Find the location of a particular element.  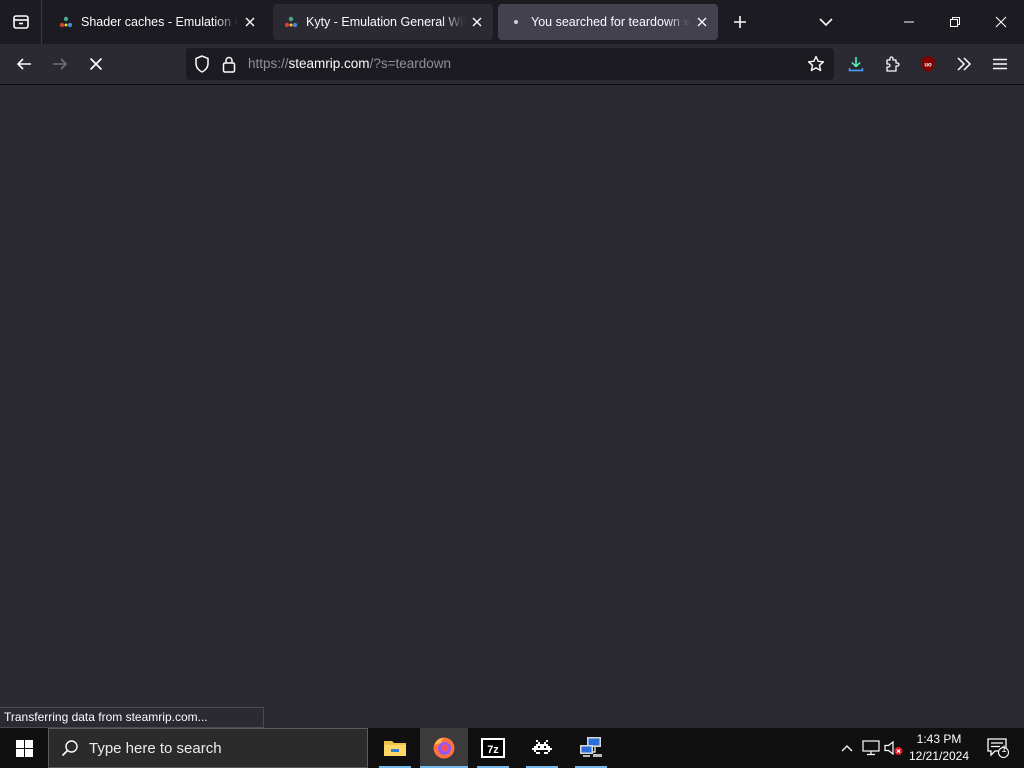

taskbar-file-explorer is located at coordinates (395, 748).